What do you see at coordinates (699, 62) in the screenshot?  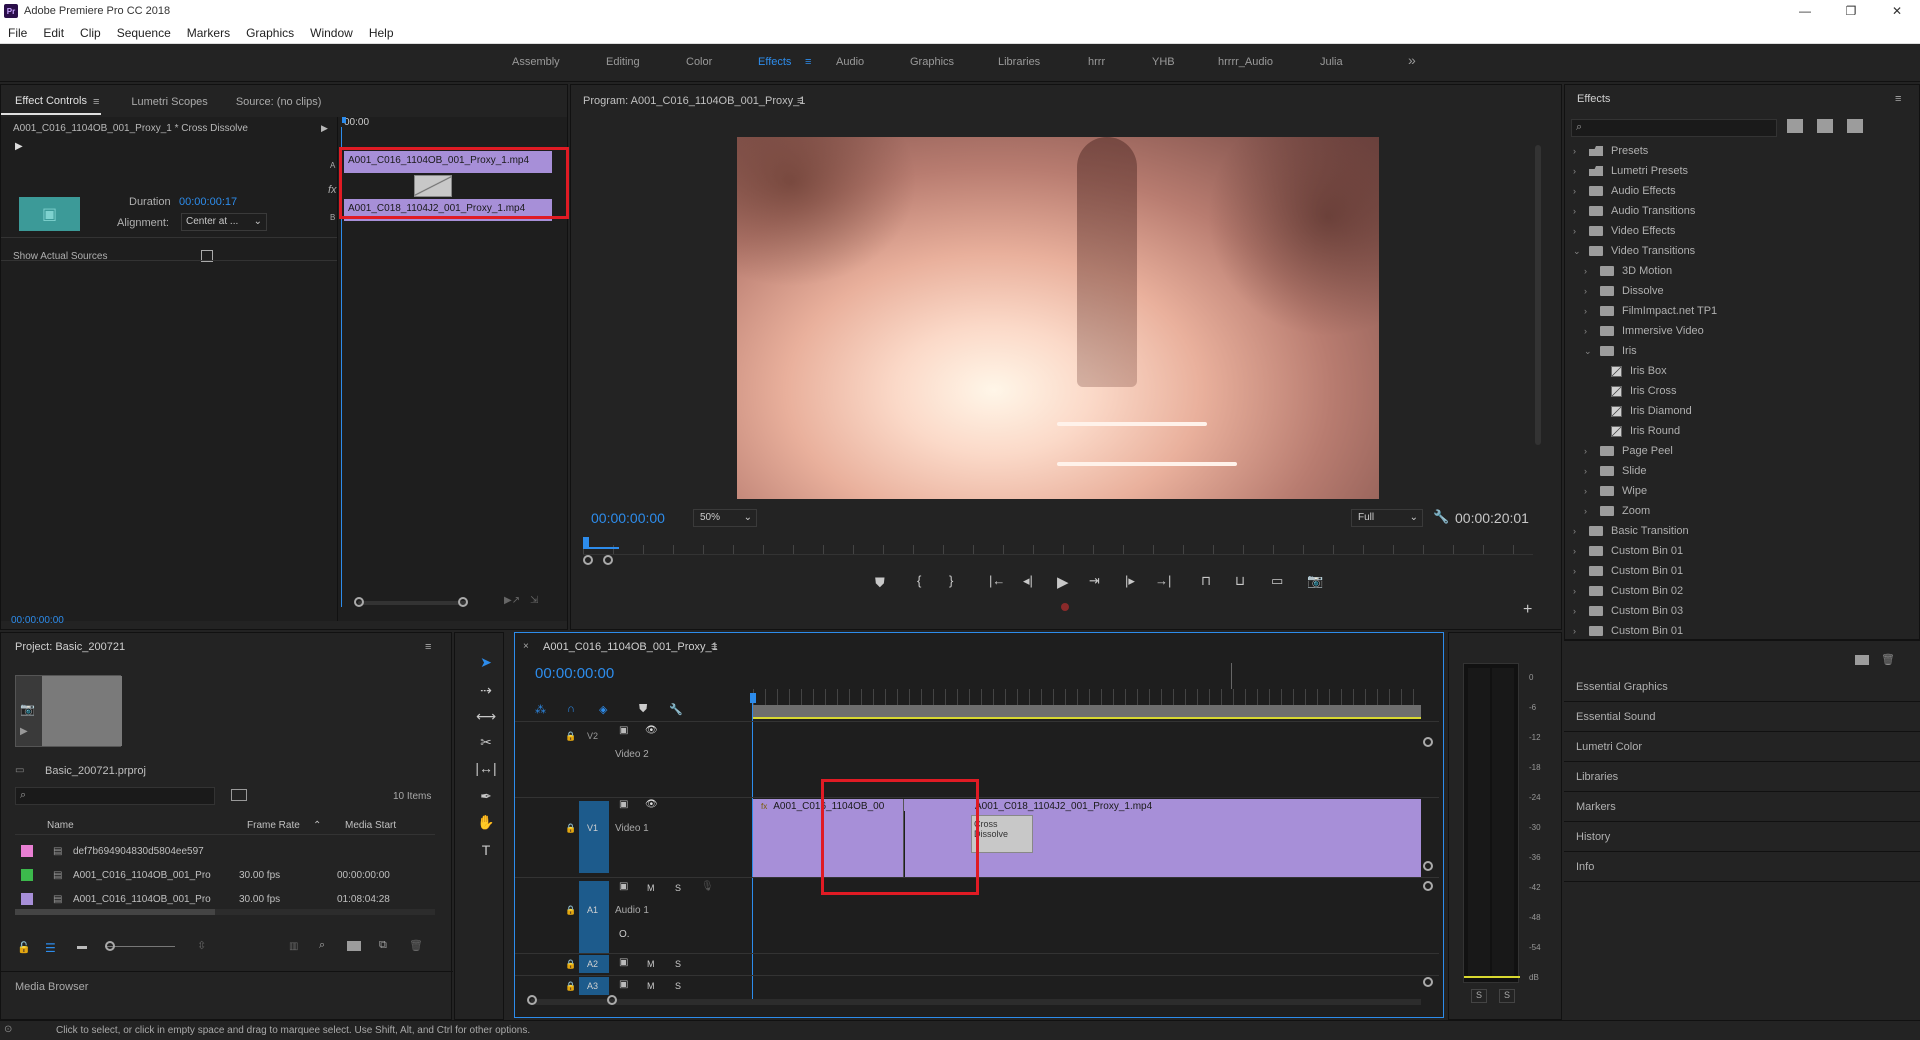 I see `workspace-color: Color` at bounding box center [699, 62].